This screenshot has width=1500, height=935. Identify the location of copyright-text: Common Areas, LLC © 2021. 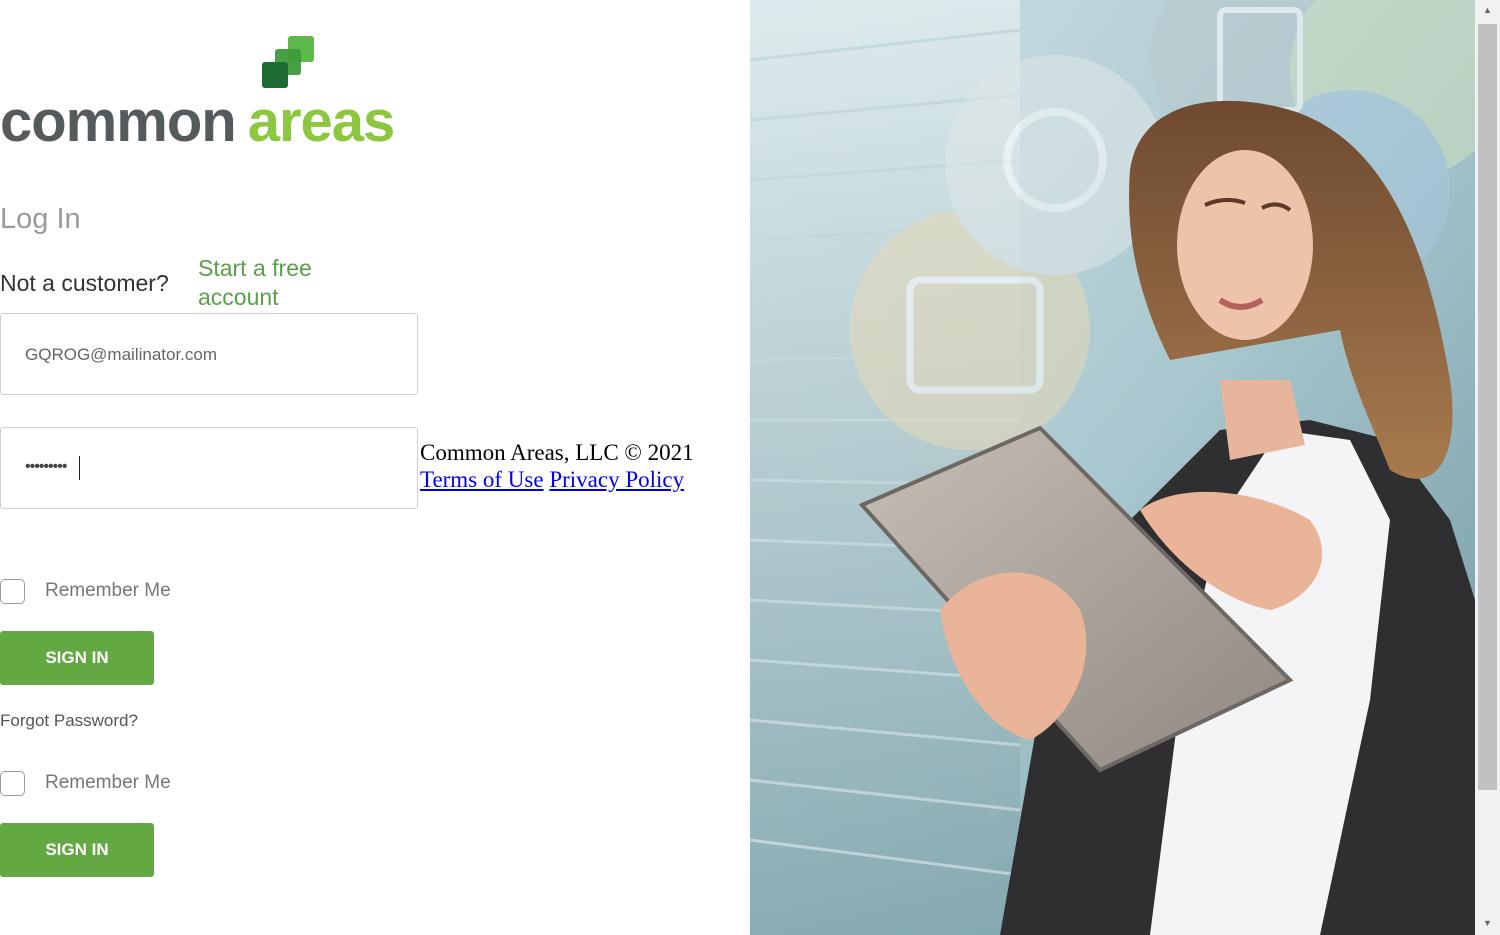
(557, 452).